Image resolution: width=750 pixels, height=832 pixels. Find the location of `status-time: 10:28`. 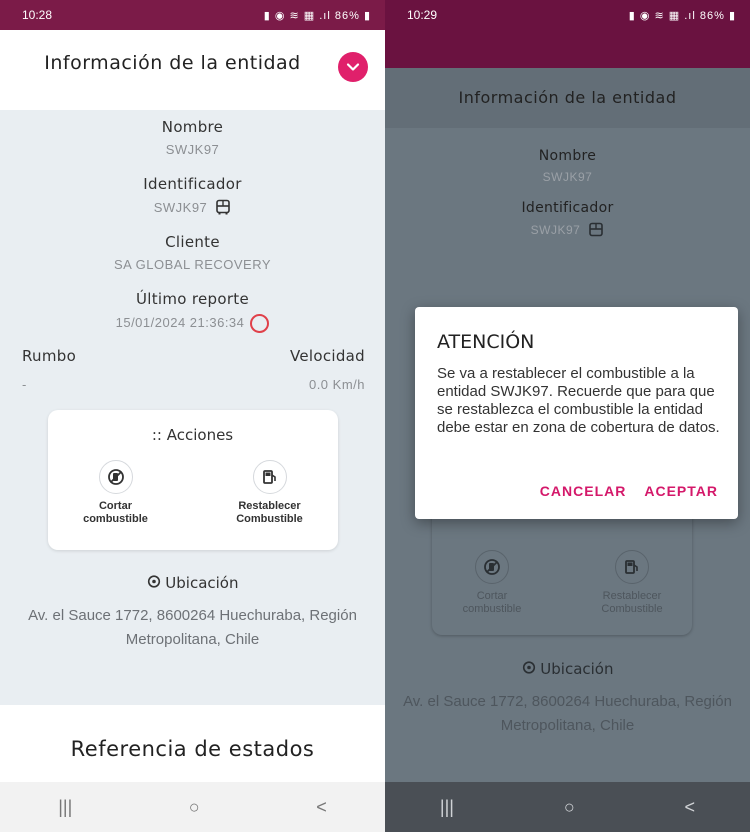

status-time: 10:28 is located at coordinates (37, 15).